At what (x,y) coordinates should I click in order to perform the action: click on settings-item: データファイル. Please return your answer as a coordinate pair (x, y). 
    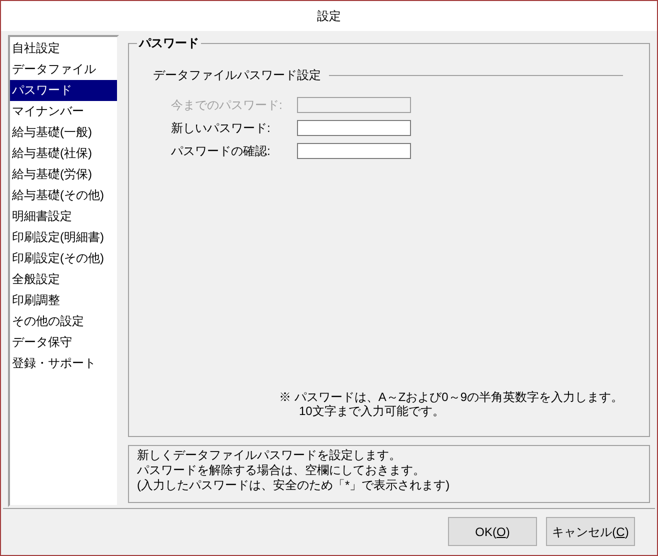
    Looking at the image, I should click on (63, 69).